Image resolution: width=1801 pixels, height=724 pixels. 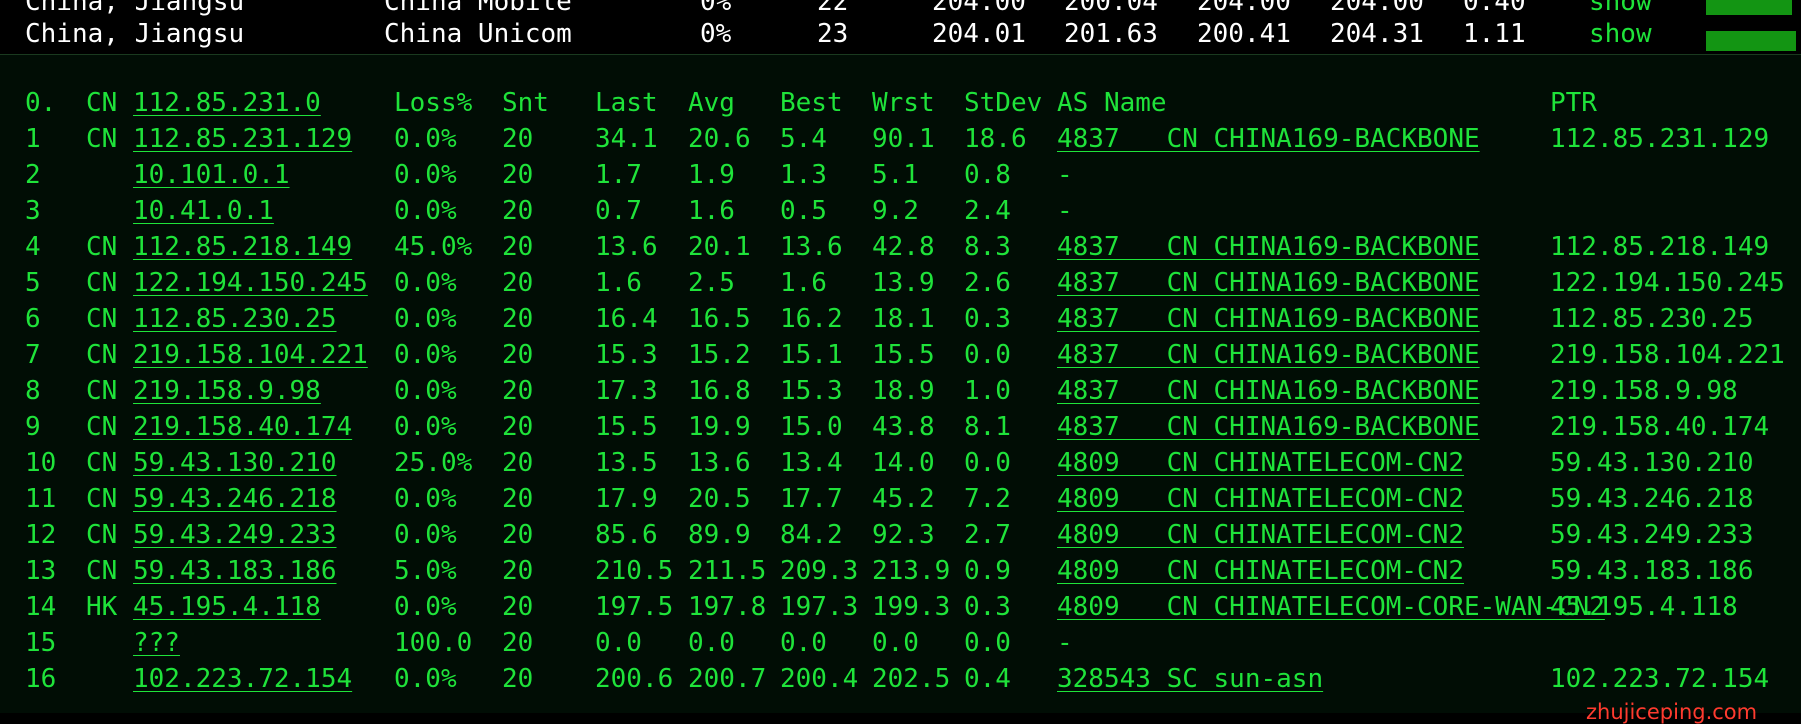 I want to click on best-value: 84.2, so click(x=811, y=535).